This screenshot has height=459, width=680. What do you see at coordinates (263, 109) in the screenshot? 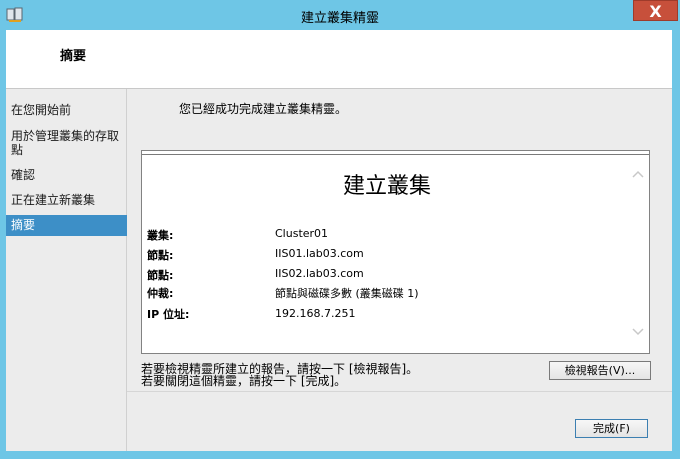
I see `success-message: 您已經成功完成建立叢集精靈。` at bounding box center [263, 109].